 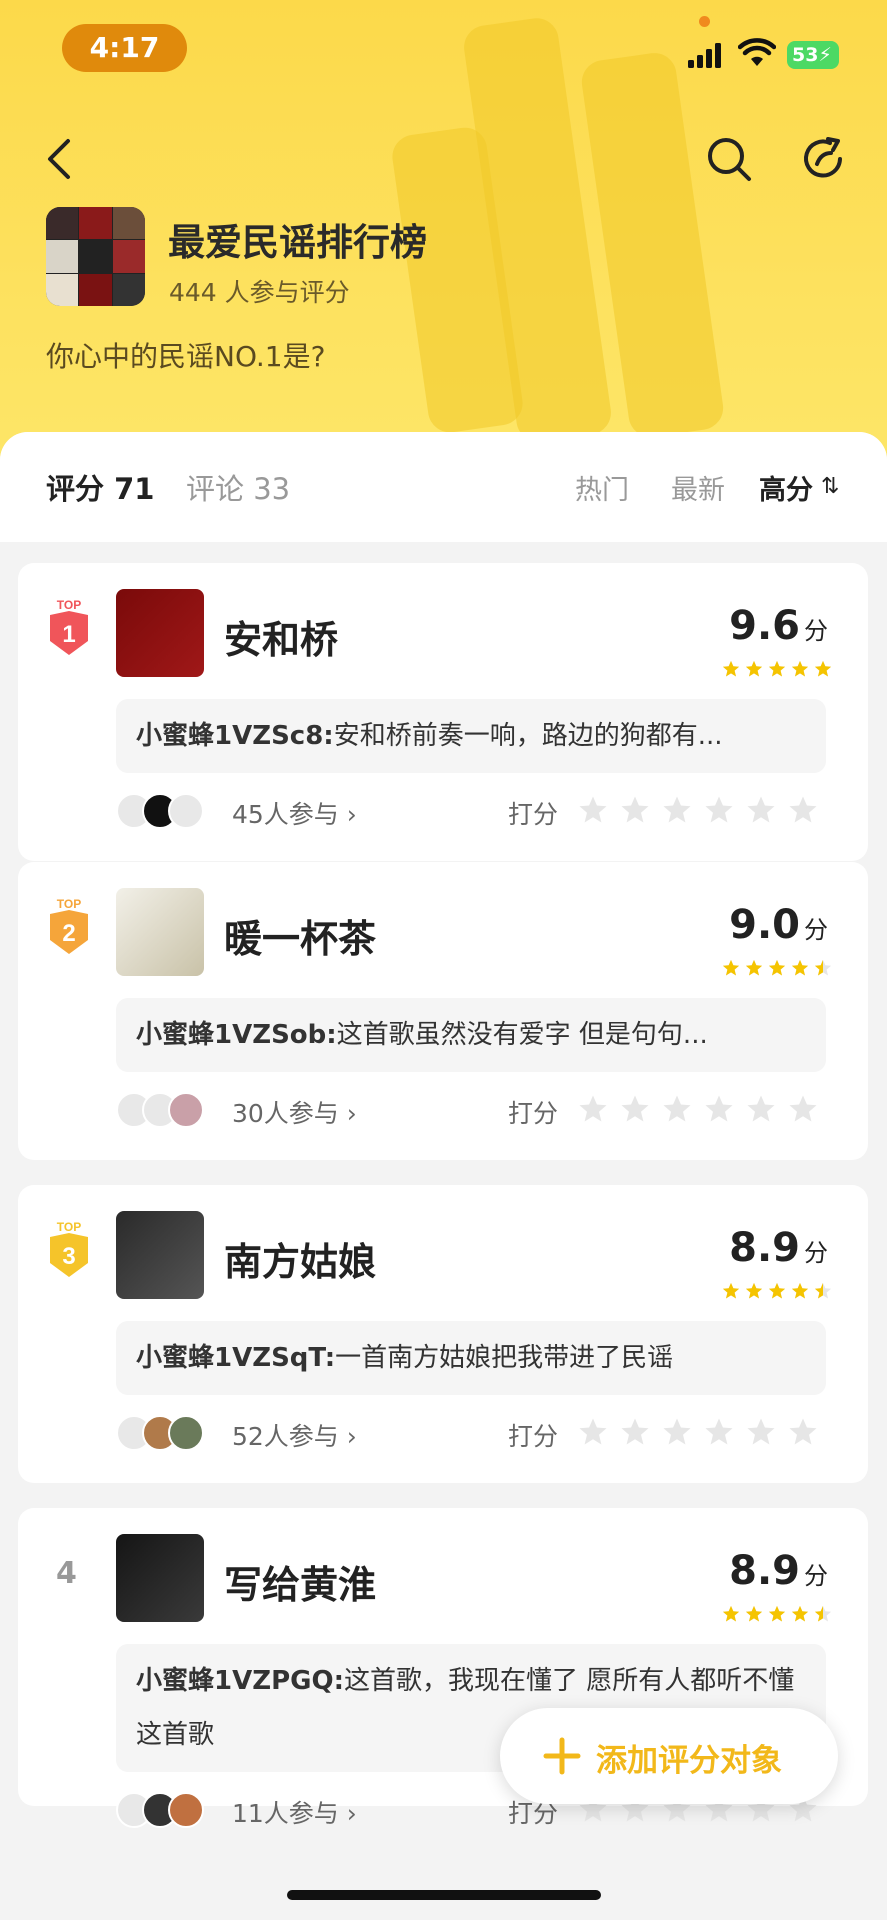 I want to click on back-icon, so click(x=60, y=159).